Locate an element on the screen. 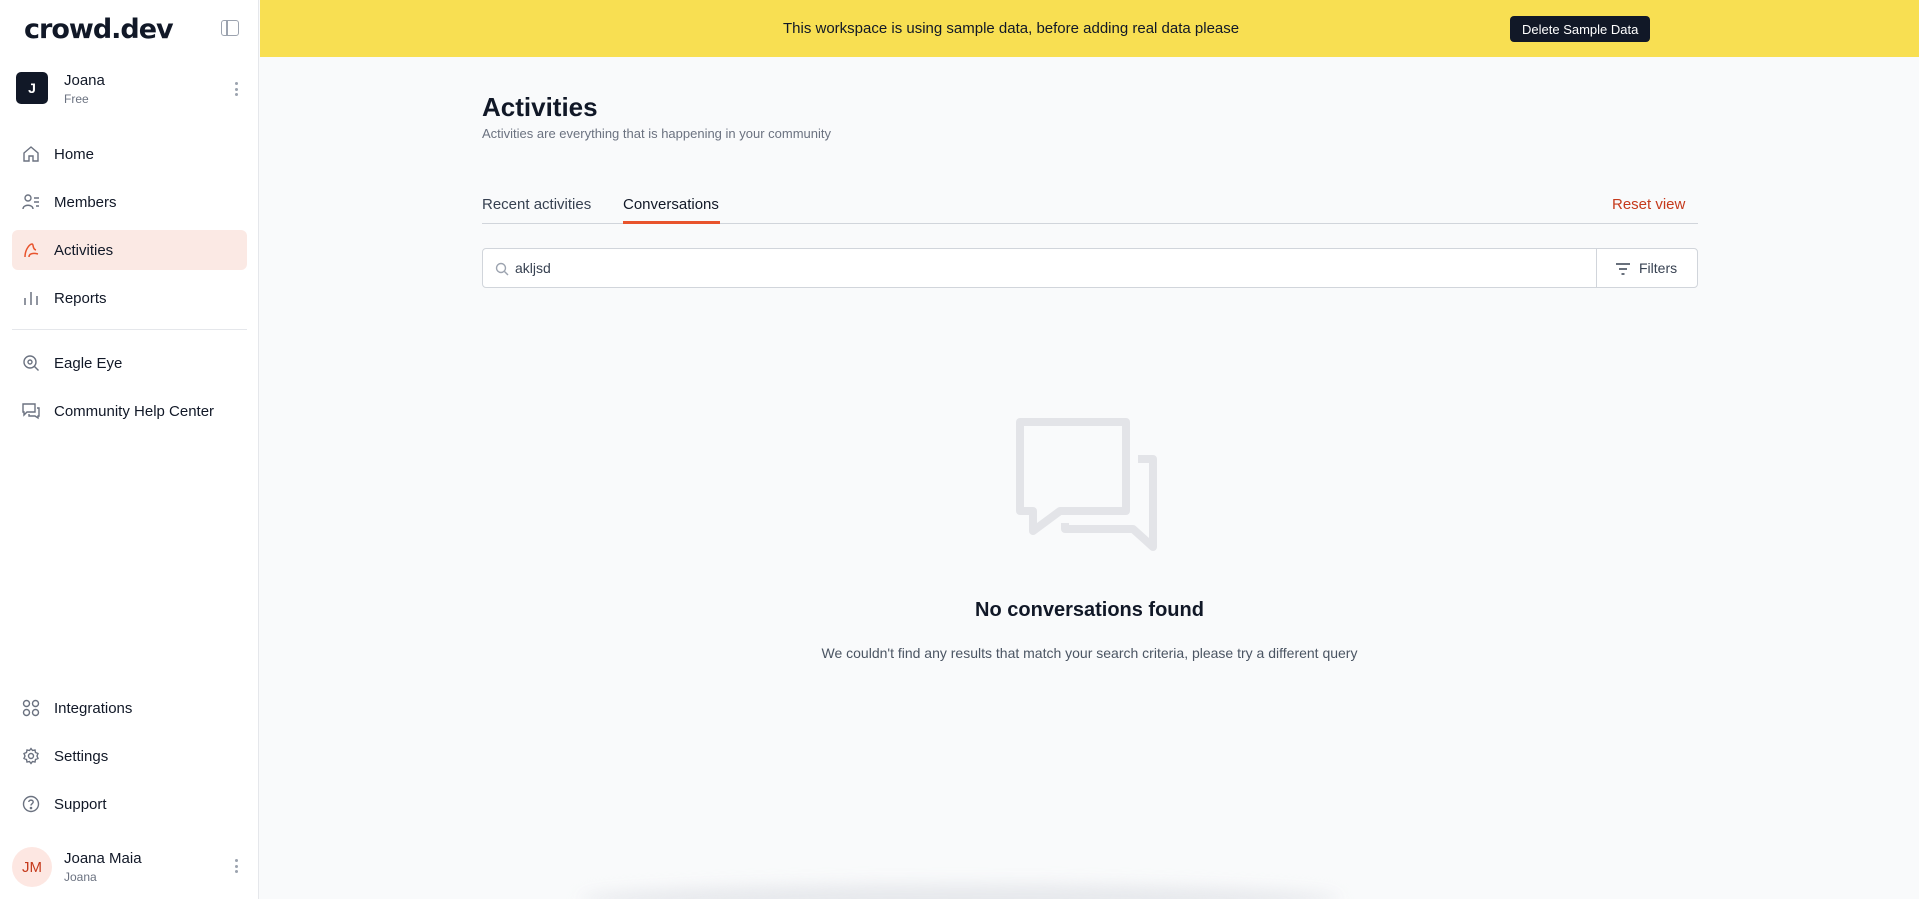 The height and width of the screenshot is (899, 1919). user-name: Joana Maia is located at coordinates (103, 858).